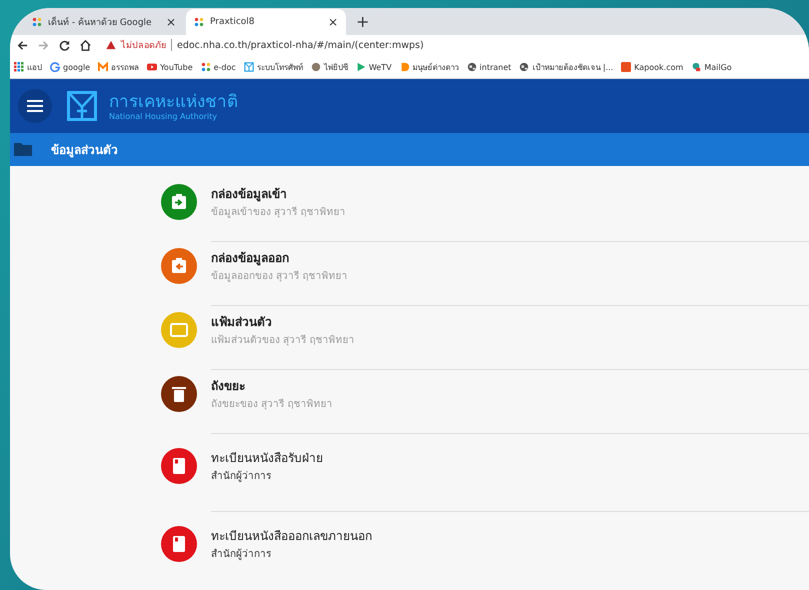 The width and height of the screenshot is (809, 590). Describe the element at coordinates (250, 258) in the screenshot. I see `item-title: กล่องข้อมูลออก` at that location.